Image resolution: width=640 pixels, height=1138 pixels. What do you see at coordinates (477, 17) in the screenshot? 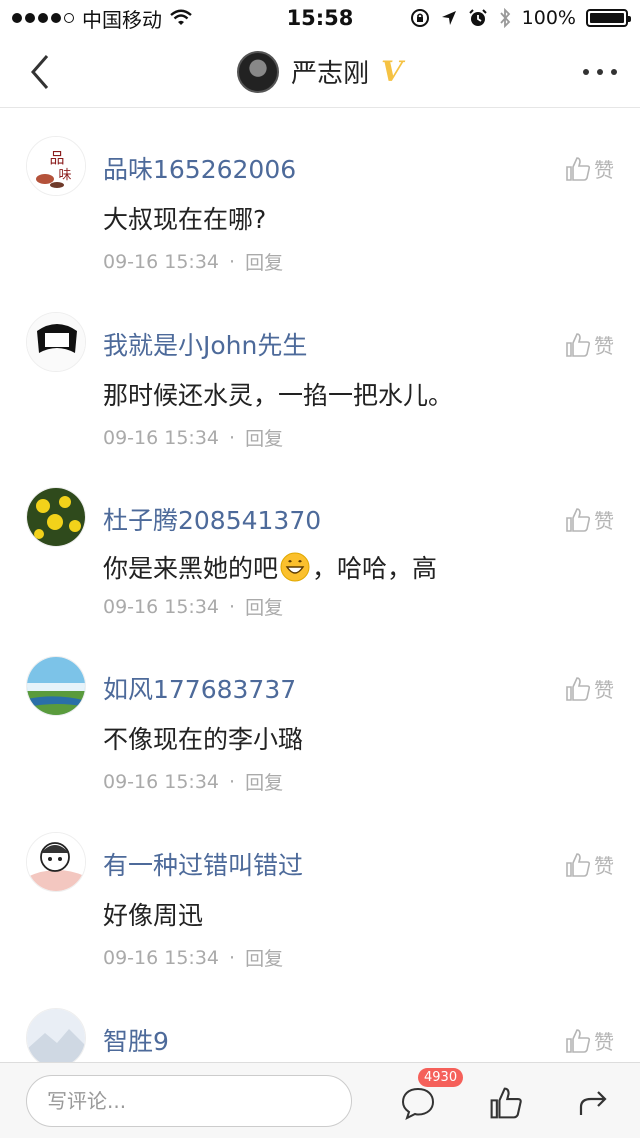
I see `alarm-icon` at bounding box center [477, 17].